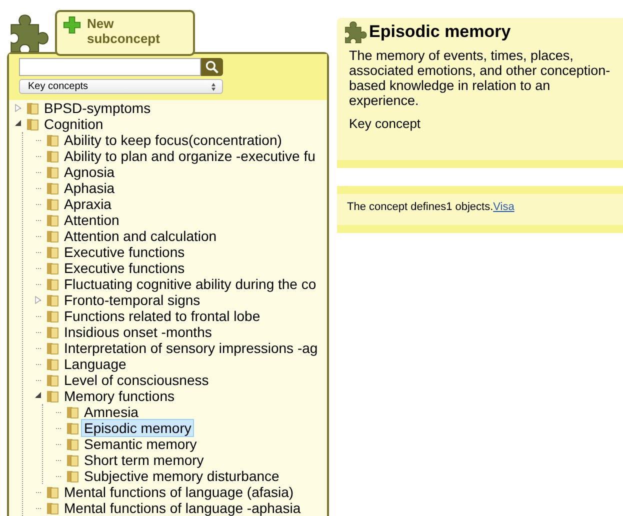 The height and width of the screenshot is (516, 623). Describe the element at coordinates (213, 86) in the screenshot. I see `updown-arrows-icon` at that location.